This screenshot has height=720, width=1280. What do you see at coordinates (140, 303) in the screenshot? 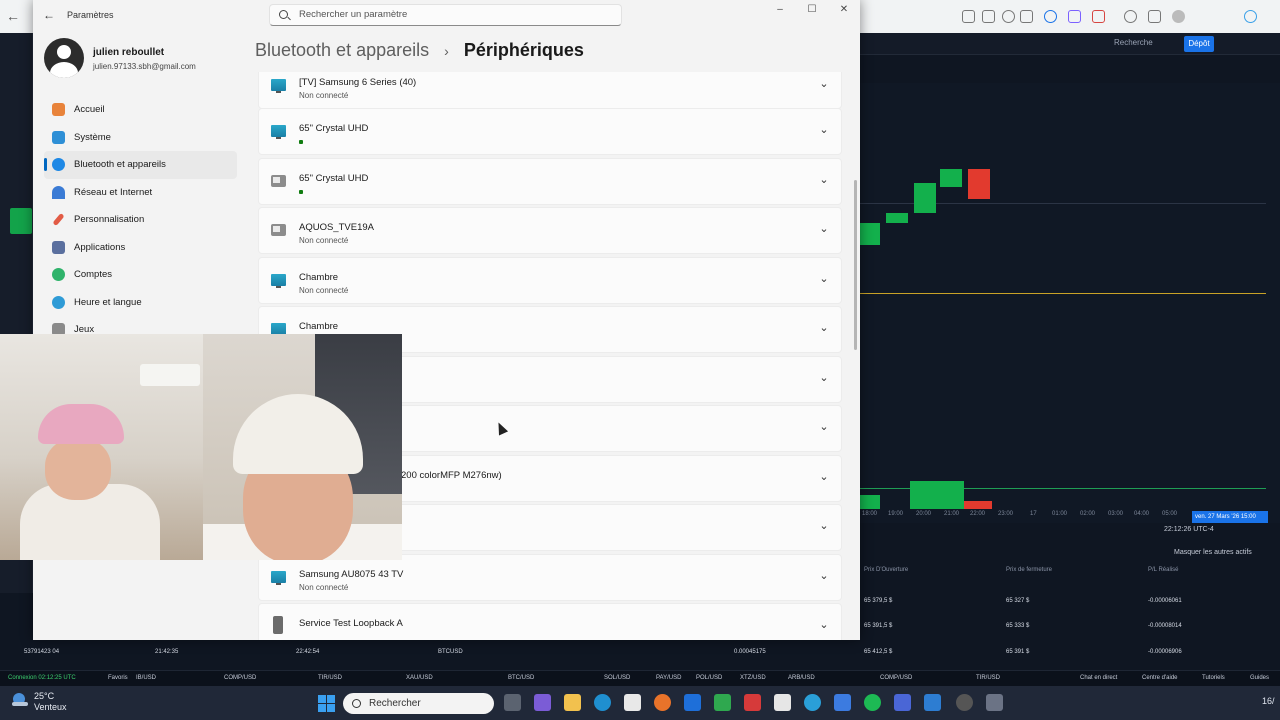
I see `nav-item-heure-langue: Heure et langue` at bounding box center [140, 303].